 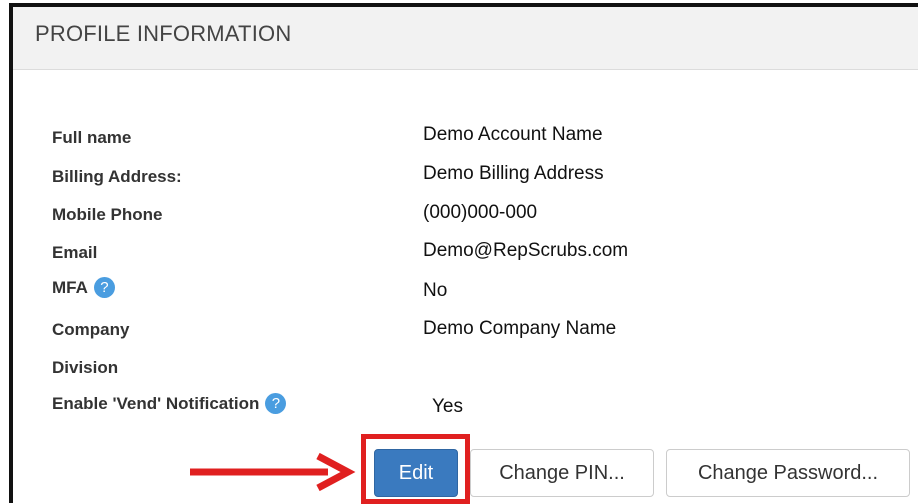 I want to click on label-text: Enable 'Vend' Notification, so click(x=156, y=403).